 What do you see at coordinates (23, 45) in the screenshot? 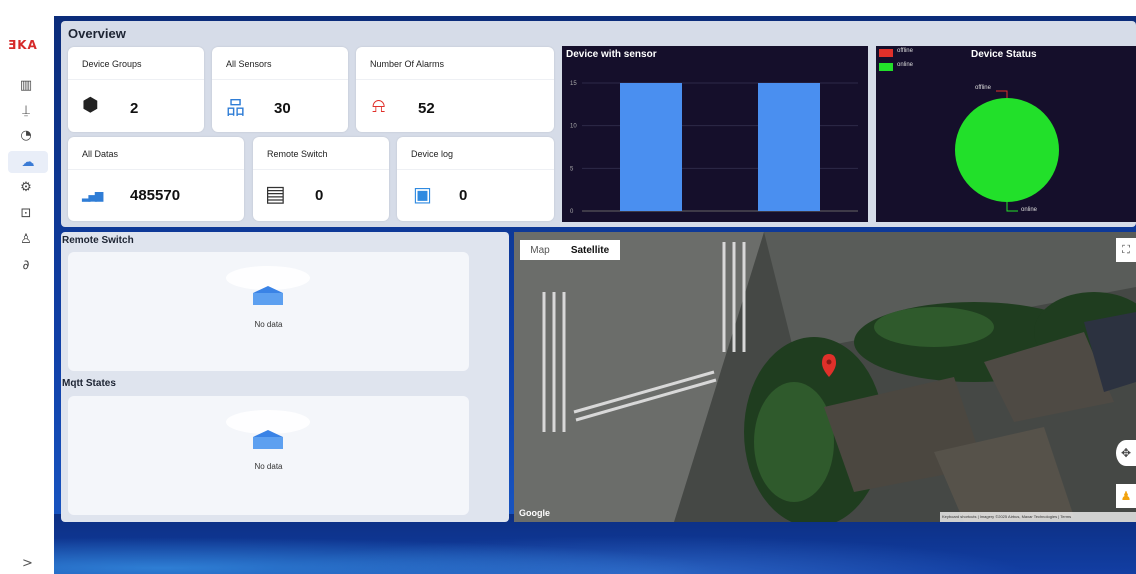
I see `brand-logo: ƎKA` at bounding box center [23, 45].